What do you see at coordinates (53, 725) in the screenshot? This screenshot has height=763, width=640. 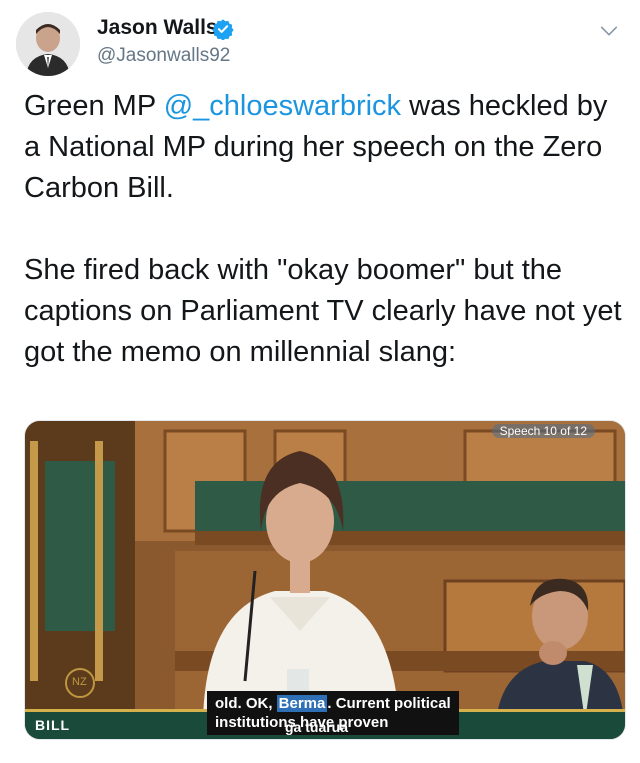 I see `bill-label: BILL` at bounding box center [53, 725].